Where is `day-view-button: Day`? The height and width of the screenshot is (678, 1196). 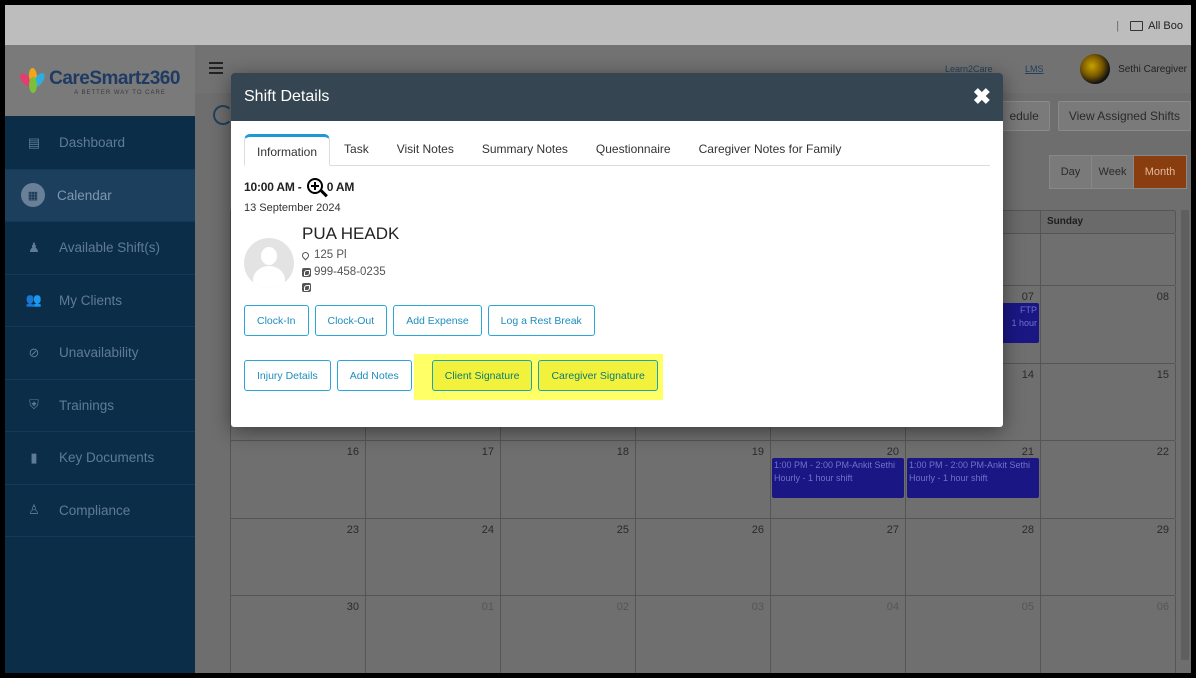
day-view-button: Day is located at coordinates (1071, 172).